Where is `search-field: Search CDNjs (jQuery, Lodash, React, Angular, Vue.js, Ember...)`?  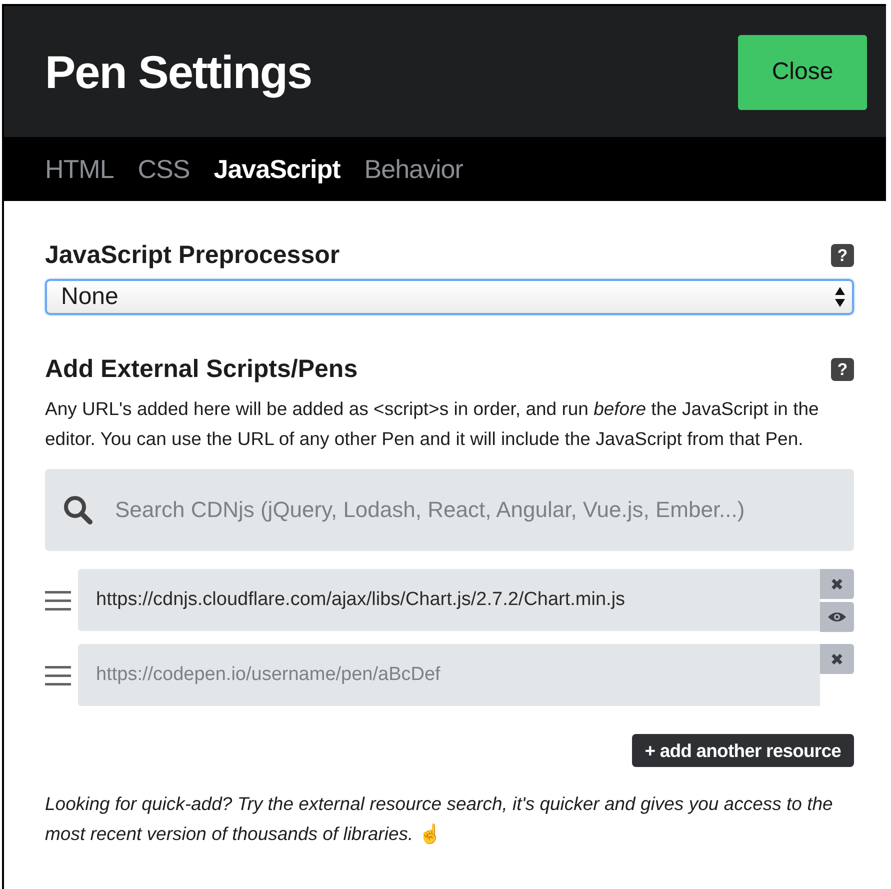 search-field: Search CDNjs (jQuery, Lodash, React, Angular, Vue.js, Ember...) is located at coordinates (449, 510).